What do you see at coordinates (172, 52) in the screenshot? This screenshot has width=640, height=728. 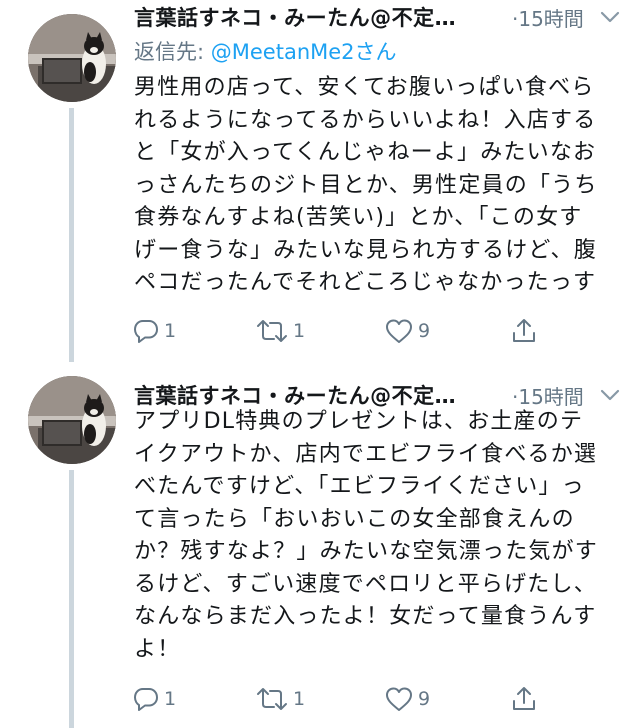 I see `reply-to-label: 返信先:` at bounding box center [172, 52].